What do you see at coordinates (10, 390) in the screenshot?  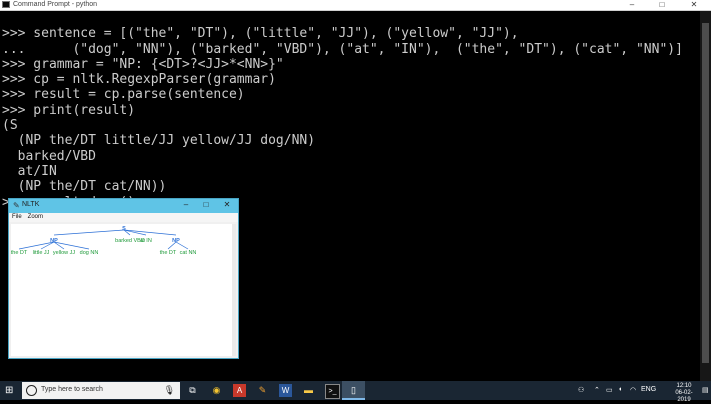 I see `windows-start-icon: ⊞` at bounding box center [10, 390].